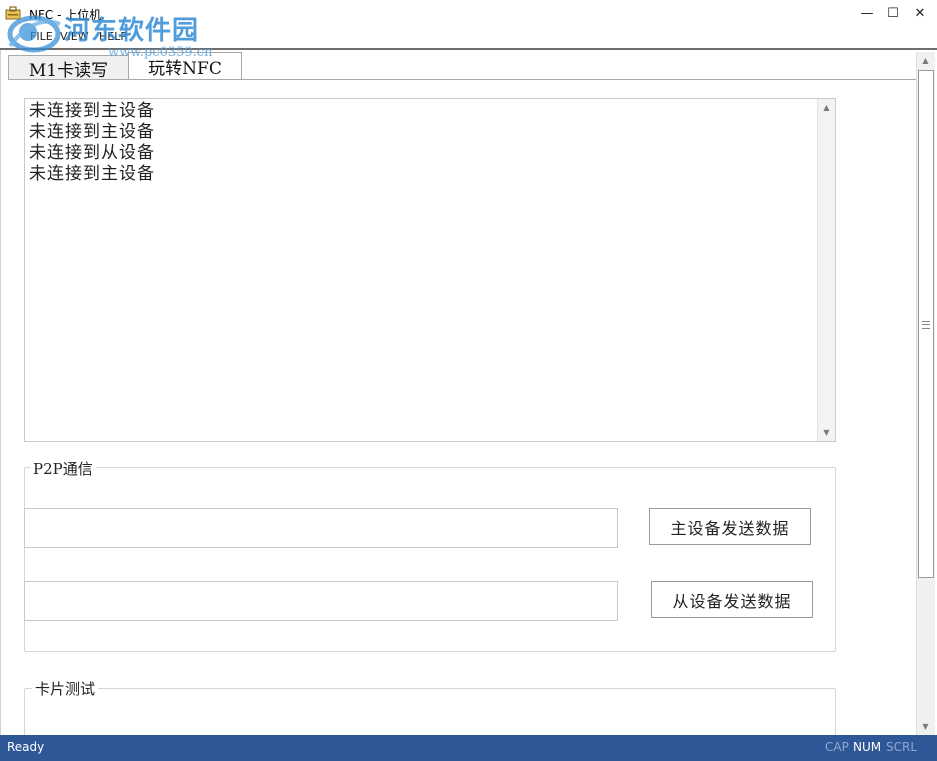  I want to click on status-bar, so click(468, 748).